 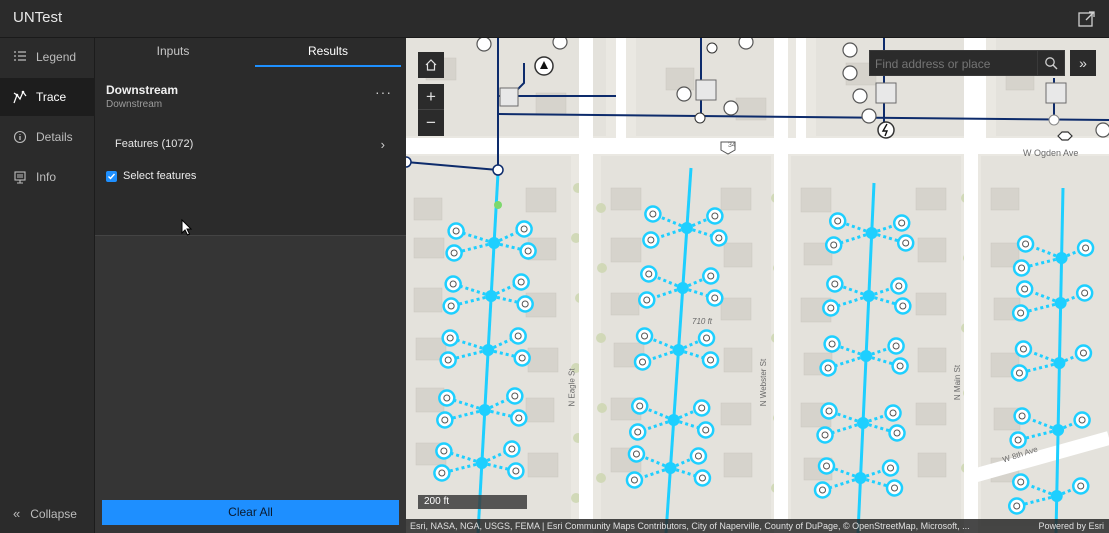 I want to click on info-panel-icon, so click(x=20, y=177).